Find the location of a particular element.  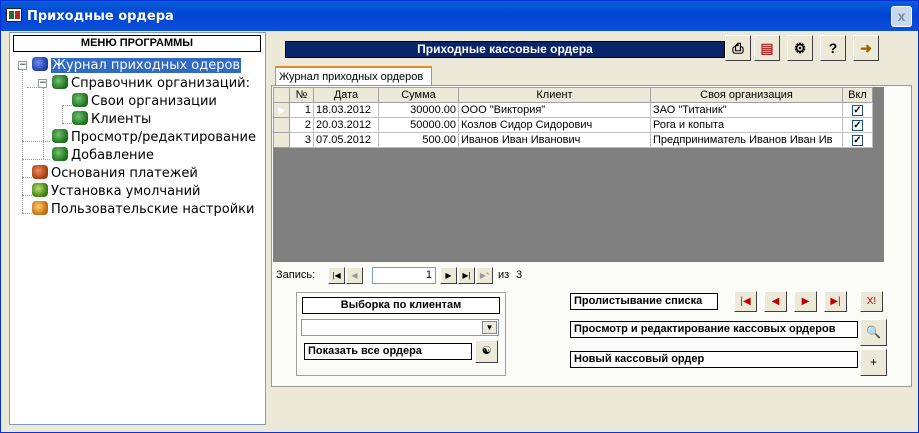

window-title: Приходные ордера is located at coordinates (100, 16).